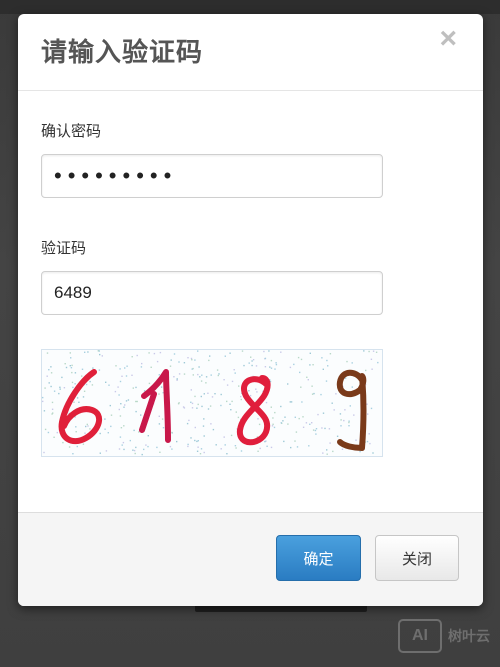 The image size is (500, 667). What do you see at coordinates (417, 558) in the screenshot?
I see `close-button: 关闭` at bounding box center [417, 558].